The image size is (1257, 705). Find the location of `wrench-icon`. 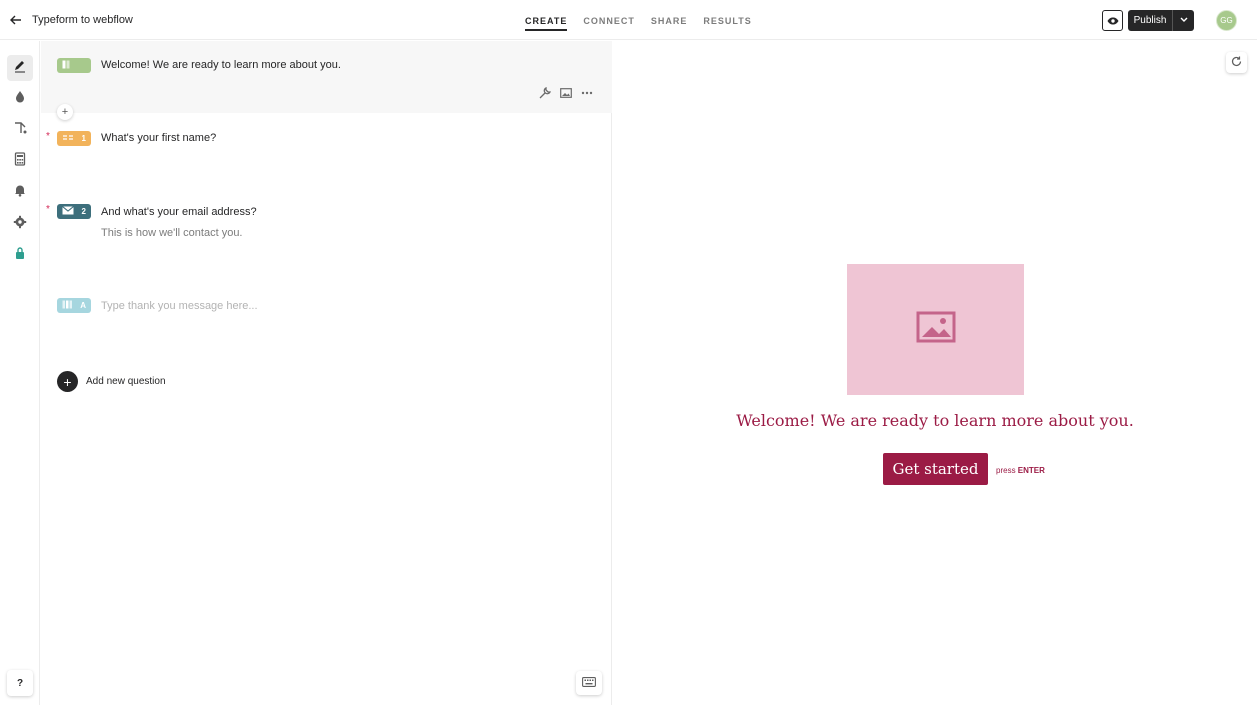

wrench-icon is located at coordinates (545, 95).